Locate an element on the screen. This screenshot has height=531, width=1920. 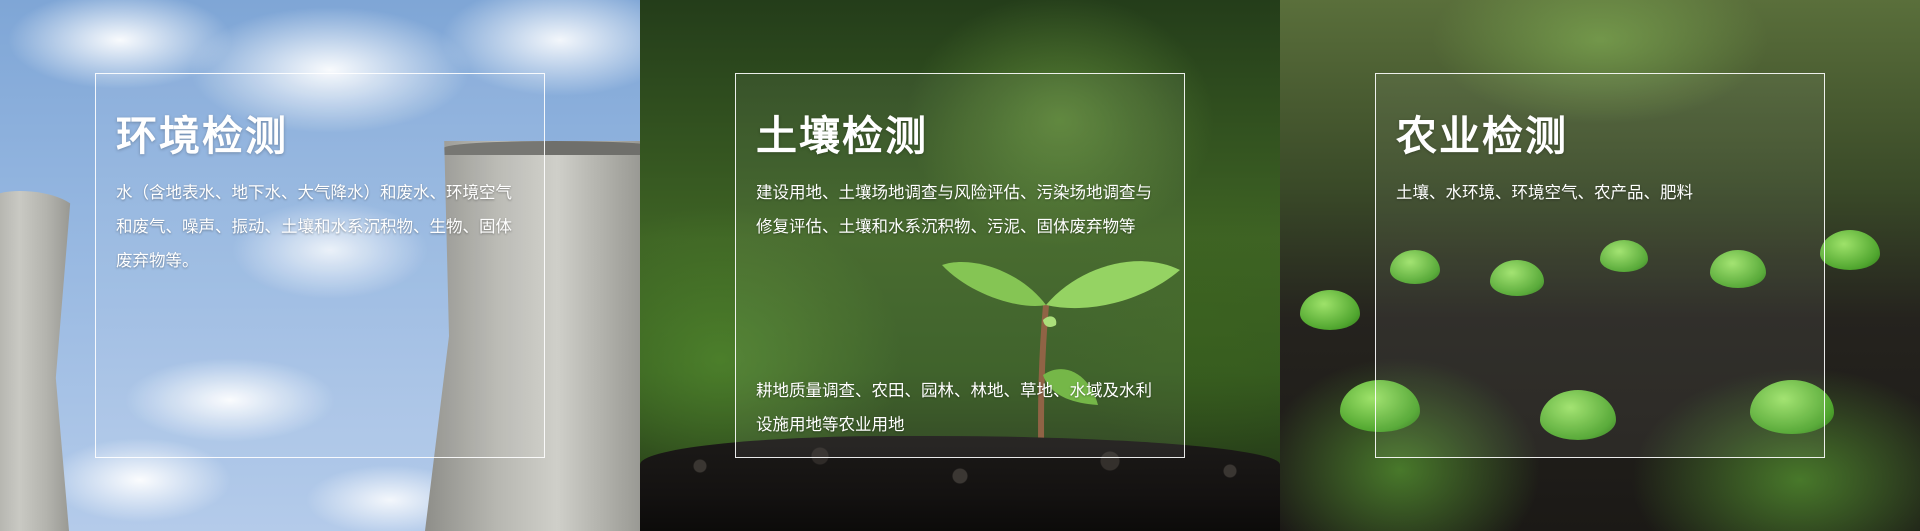
panel-title: 农业检测 is located at coordinates (1482, 136).